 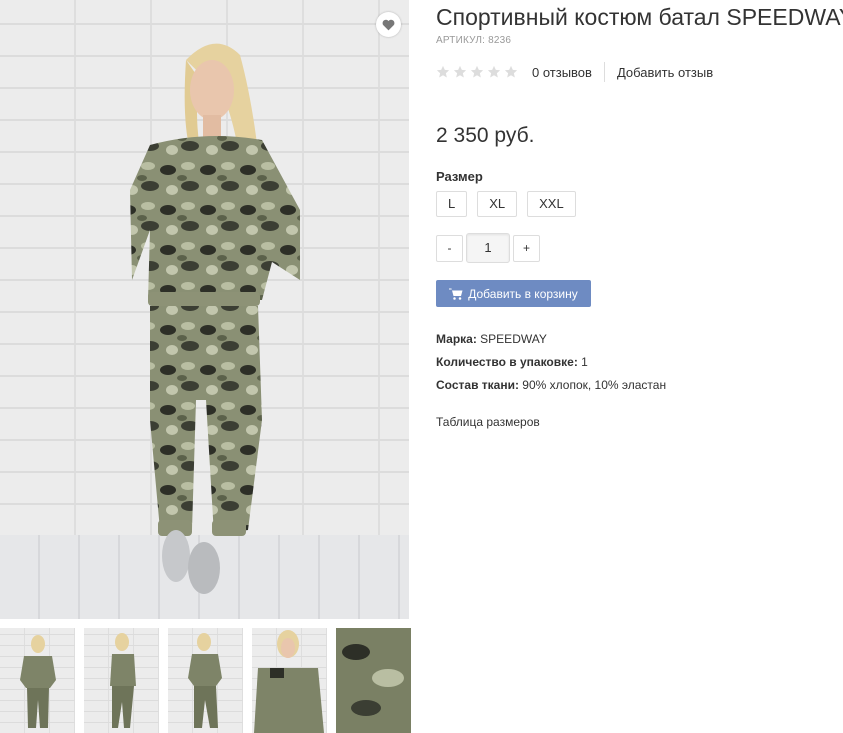 What do you see at coordinates (526, 248) in the screenshot?
I see `quantity-increase-button: +` at bounding box center [526, 248].